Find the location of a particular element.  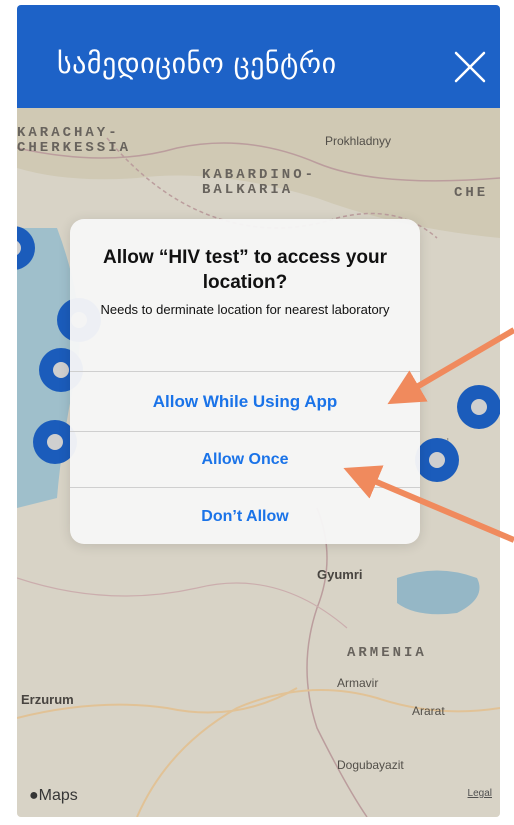

close-icon is located at coordinates (470, 67).